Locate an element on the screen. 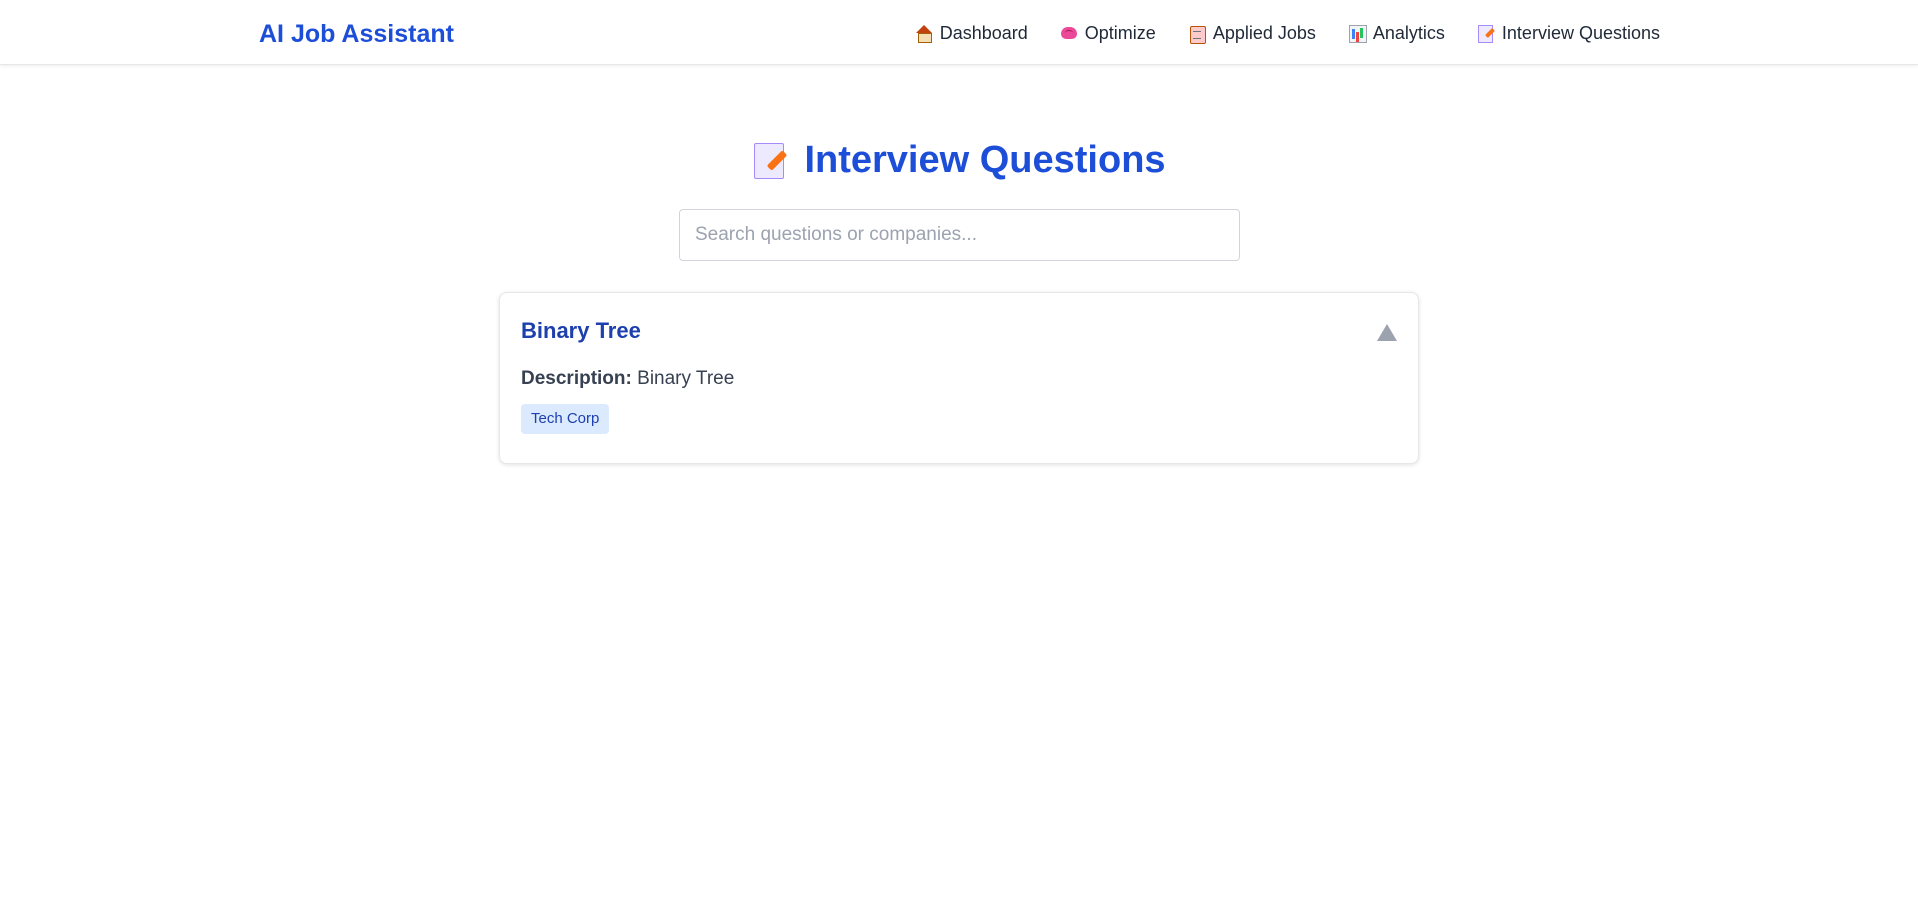 The height and width of the screenshot is (908, 1918). nav-interview-questions: Interview Questions is located at coordinates (1568, 33).